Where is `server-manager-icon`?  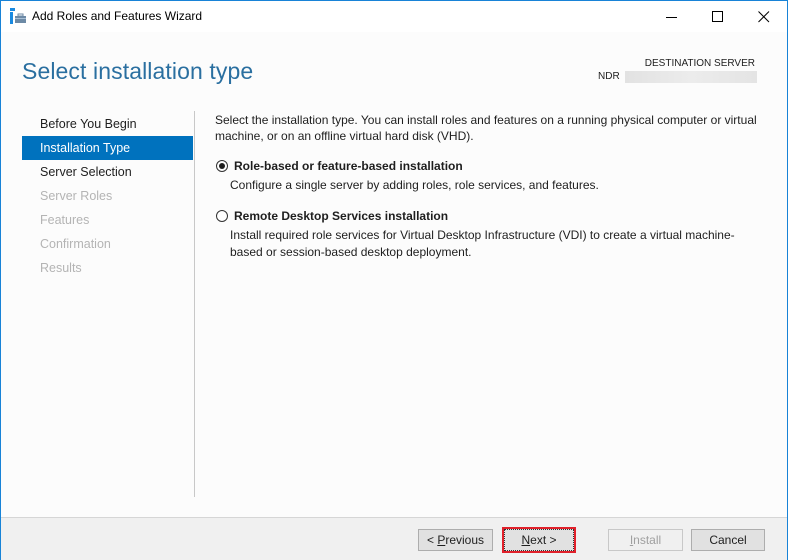 server-manager-icon is located at coordinates (18, 16).